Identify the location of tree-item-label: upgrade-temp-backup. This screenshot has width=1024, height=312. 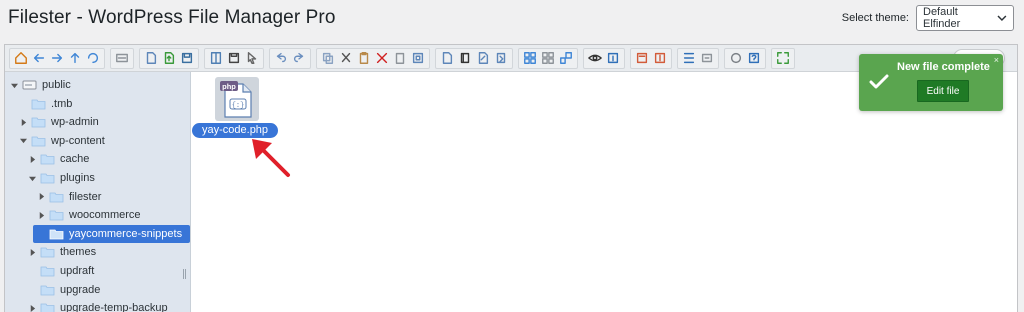
(114, 307).